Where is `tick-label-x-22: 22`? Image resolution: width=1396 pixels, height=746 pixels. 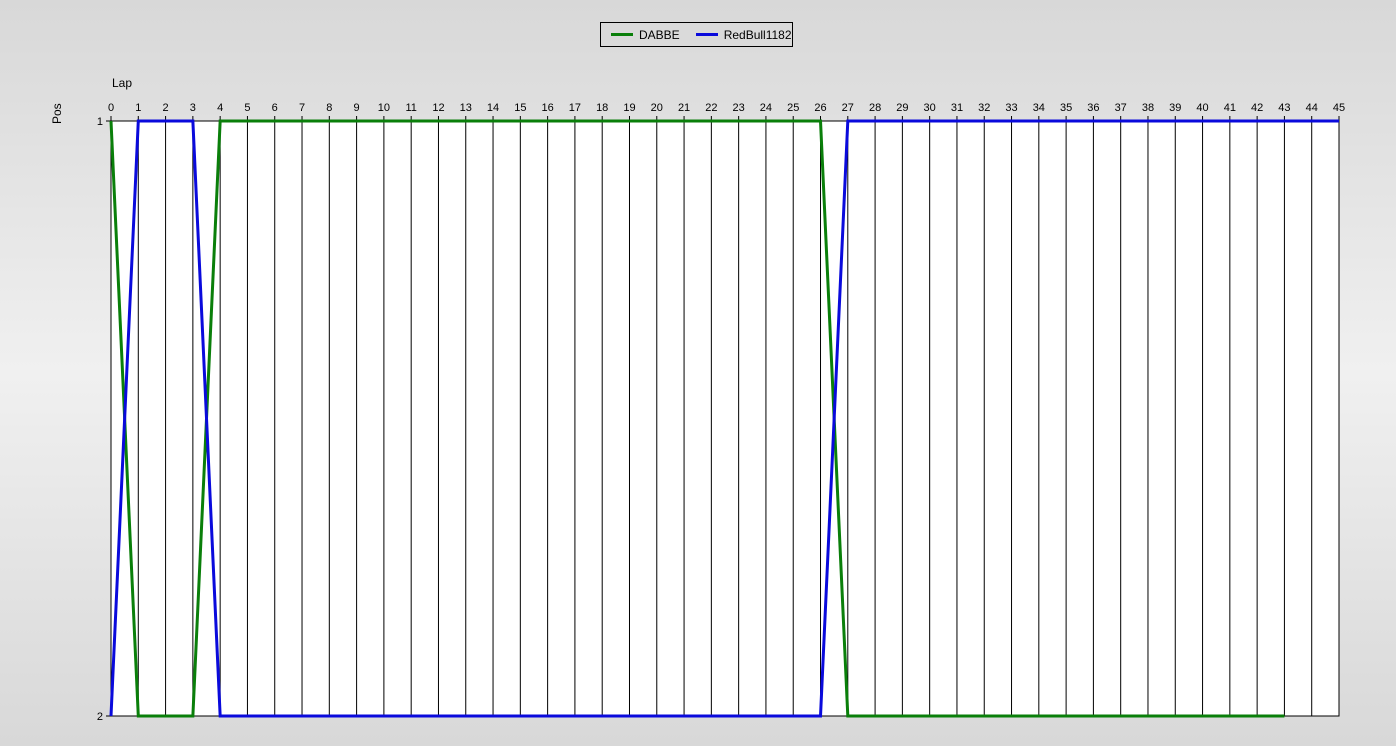
tick-label-x-22: 22 is located at coordinates (711, 108).